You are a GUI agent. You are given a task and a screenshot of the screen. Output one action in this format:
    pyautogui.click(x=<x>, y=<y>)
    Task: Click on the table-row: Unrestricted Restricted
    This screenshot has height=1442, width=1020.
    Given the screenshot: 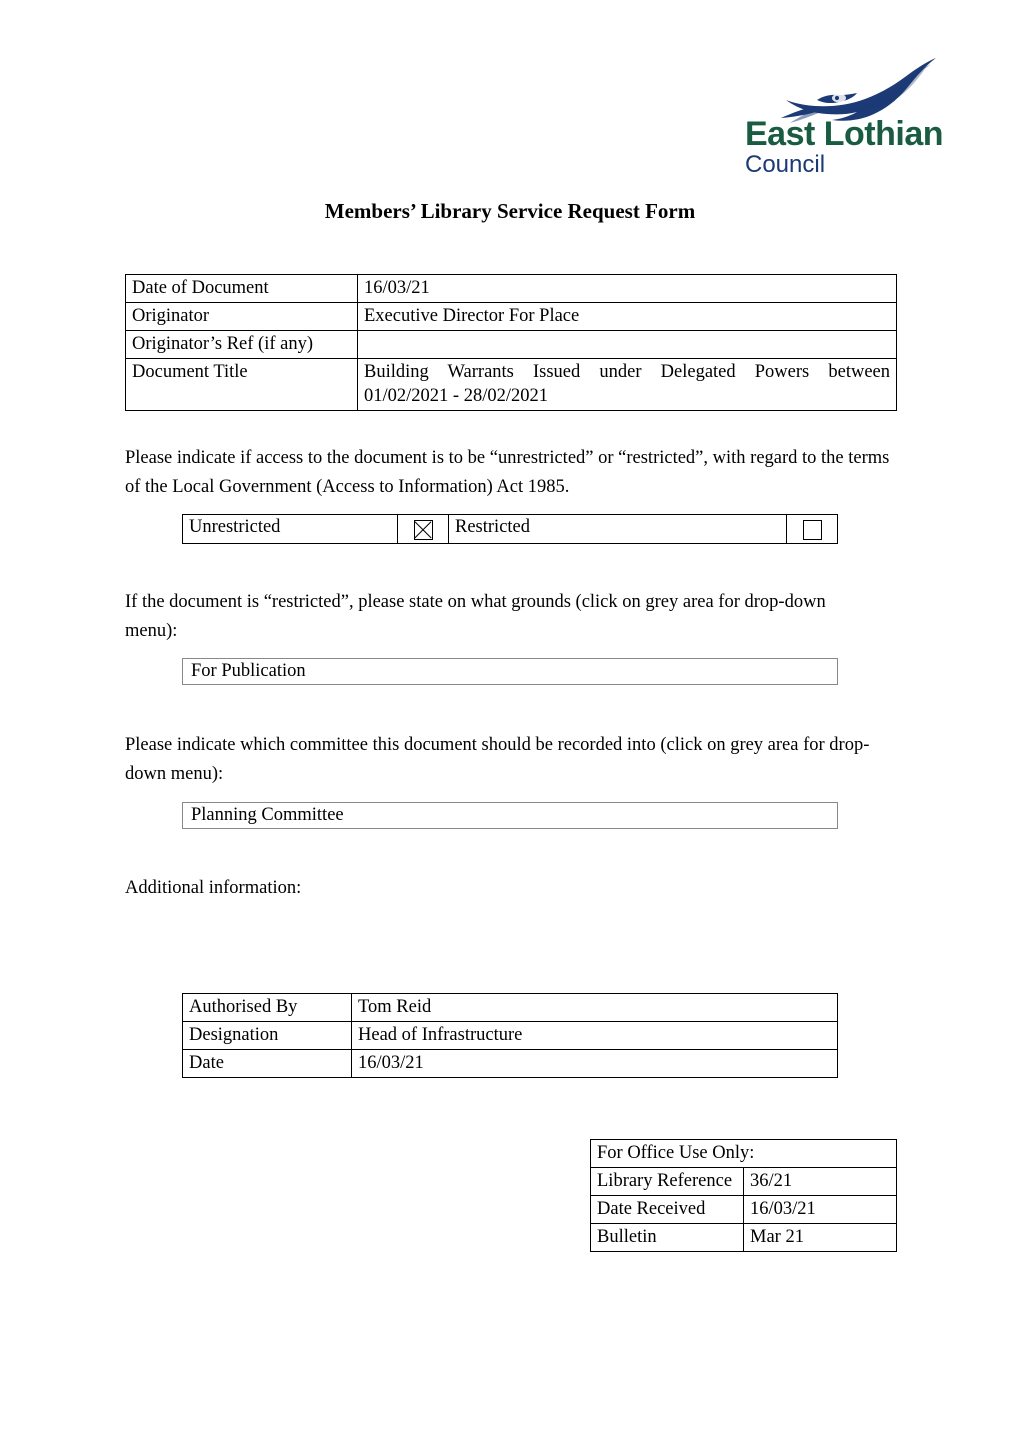 What is the action you would take?
    pyautogui.click(x=510, y=529)
    